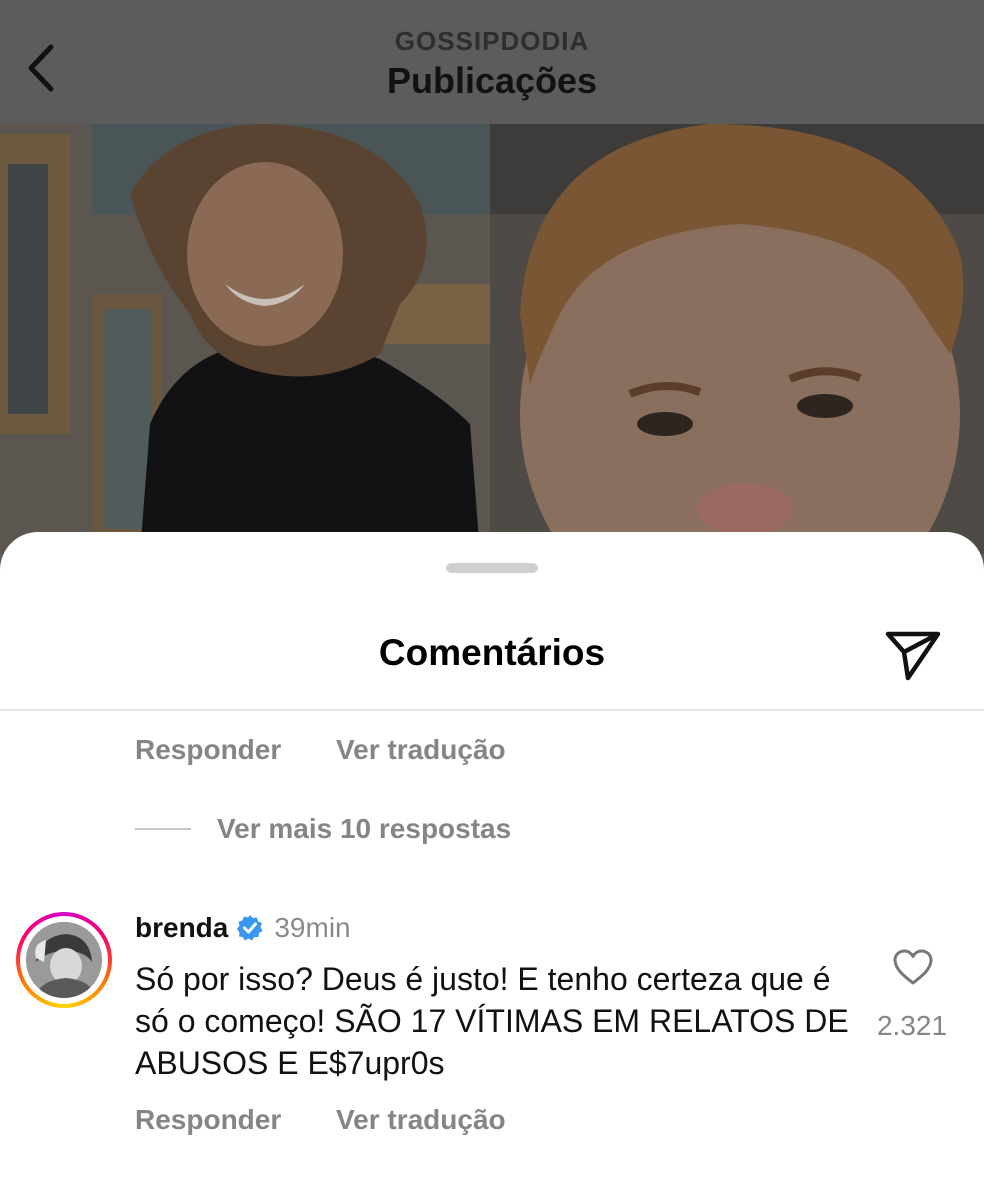  Describe the element at coordinates (912, 1025) in the screenshot. I see `like-count: 2.321` at that location.